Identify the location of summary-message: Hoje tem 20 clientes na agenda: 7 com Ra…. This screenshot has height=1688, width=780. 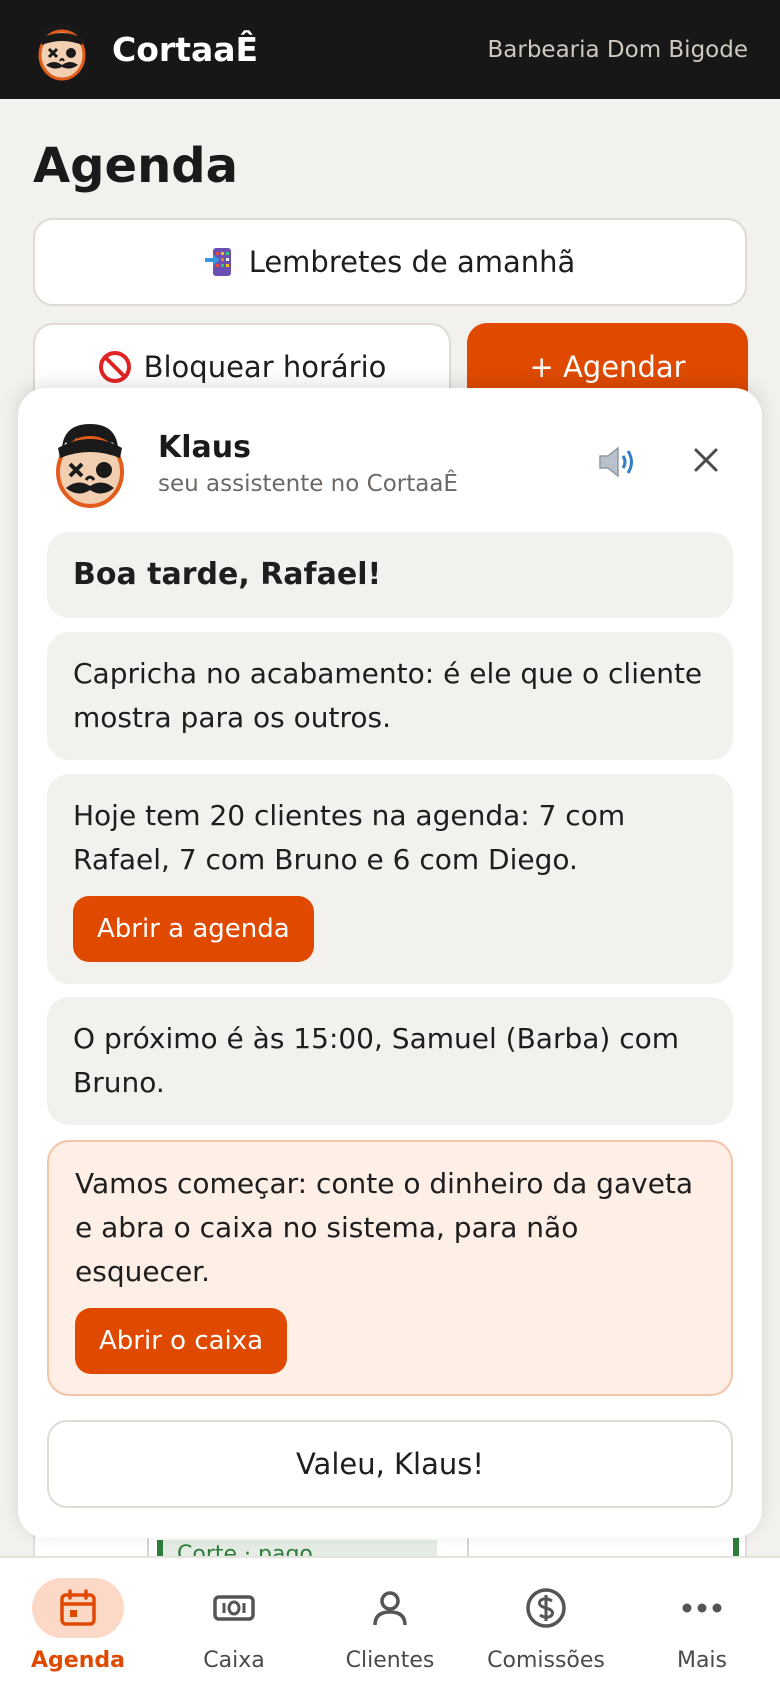
(390, 879).